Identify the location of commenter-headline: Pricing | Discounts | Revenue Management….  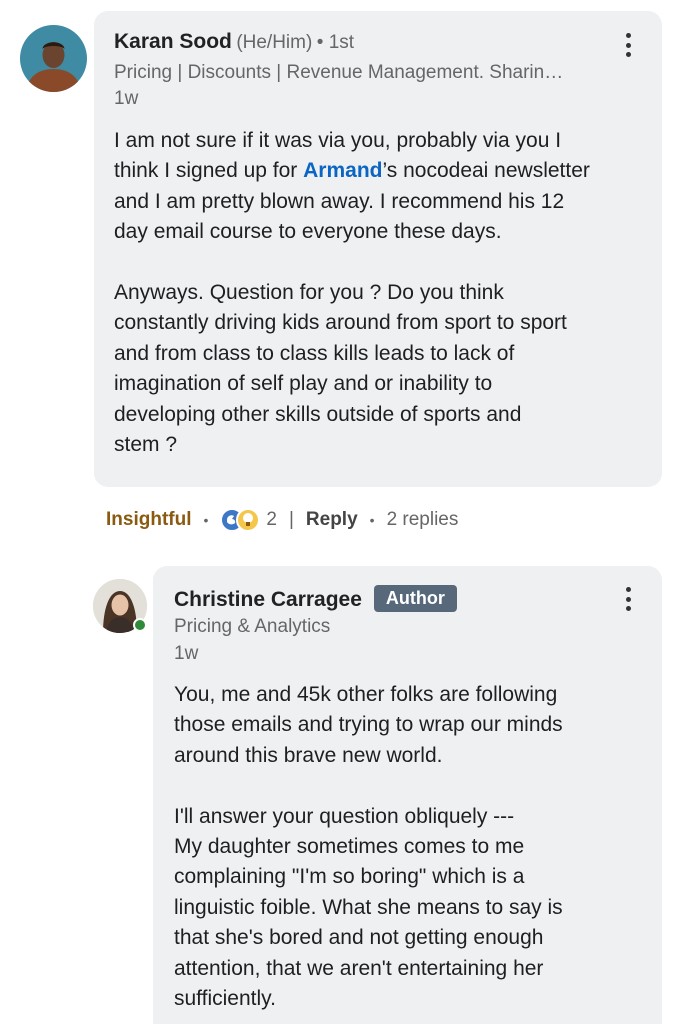
(339, 72).